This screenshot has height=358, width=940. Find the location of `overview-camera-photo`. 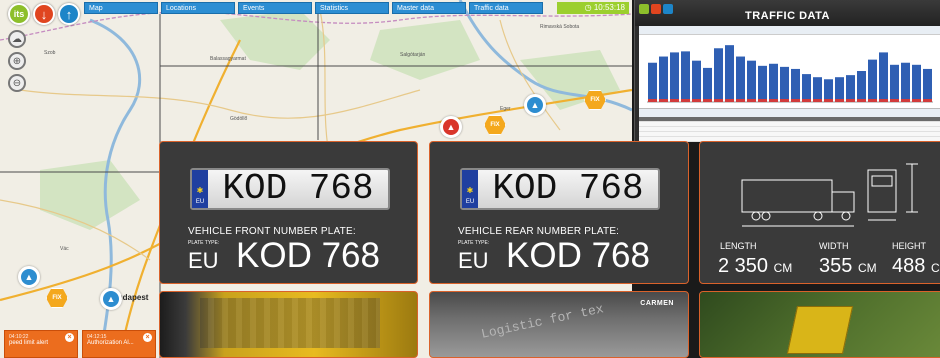

overview-camera-photo is located at coordinates (819, 324).